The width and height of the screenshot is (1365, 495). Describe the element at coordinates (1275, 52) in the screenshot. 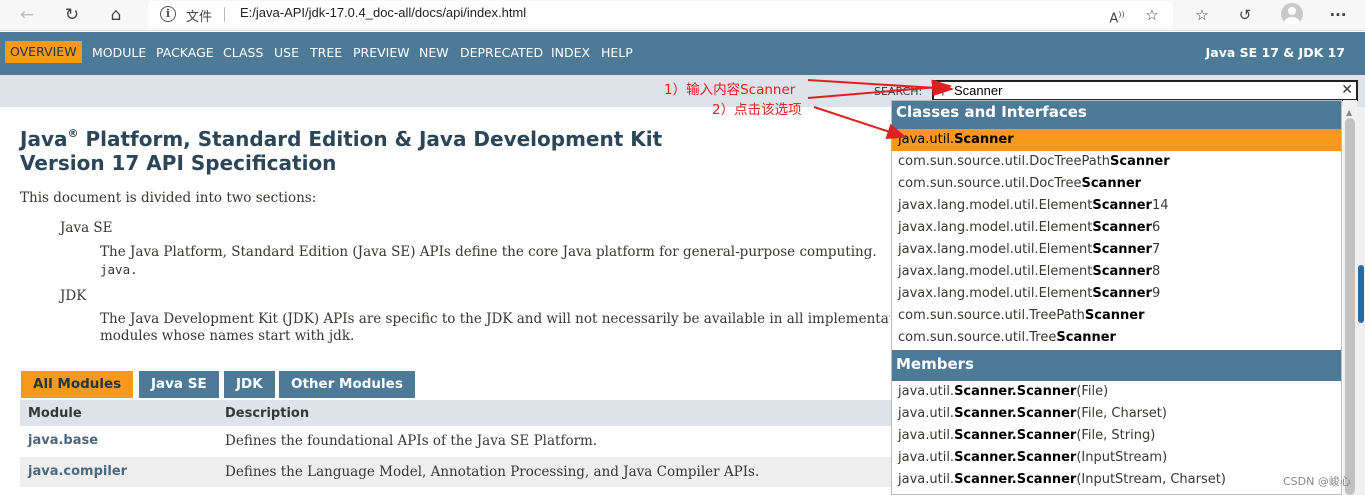

I see `version-label: Java SE 17 & JDK 17` at that location.